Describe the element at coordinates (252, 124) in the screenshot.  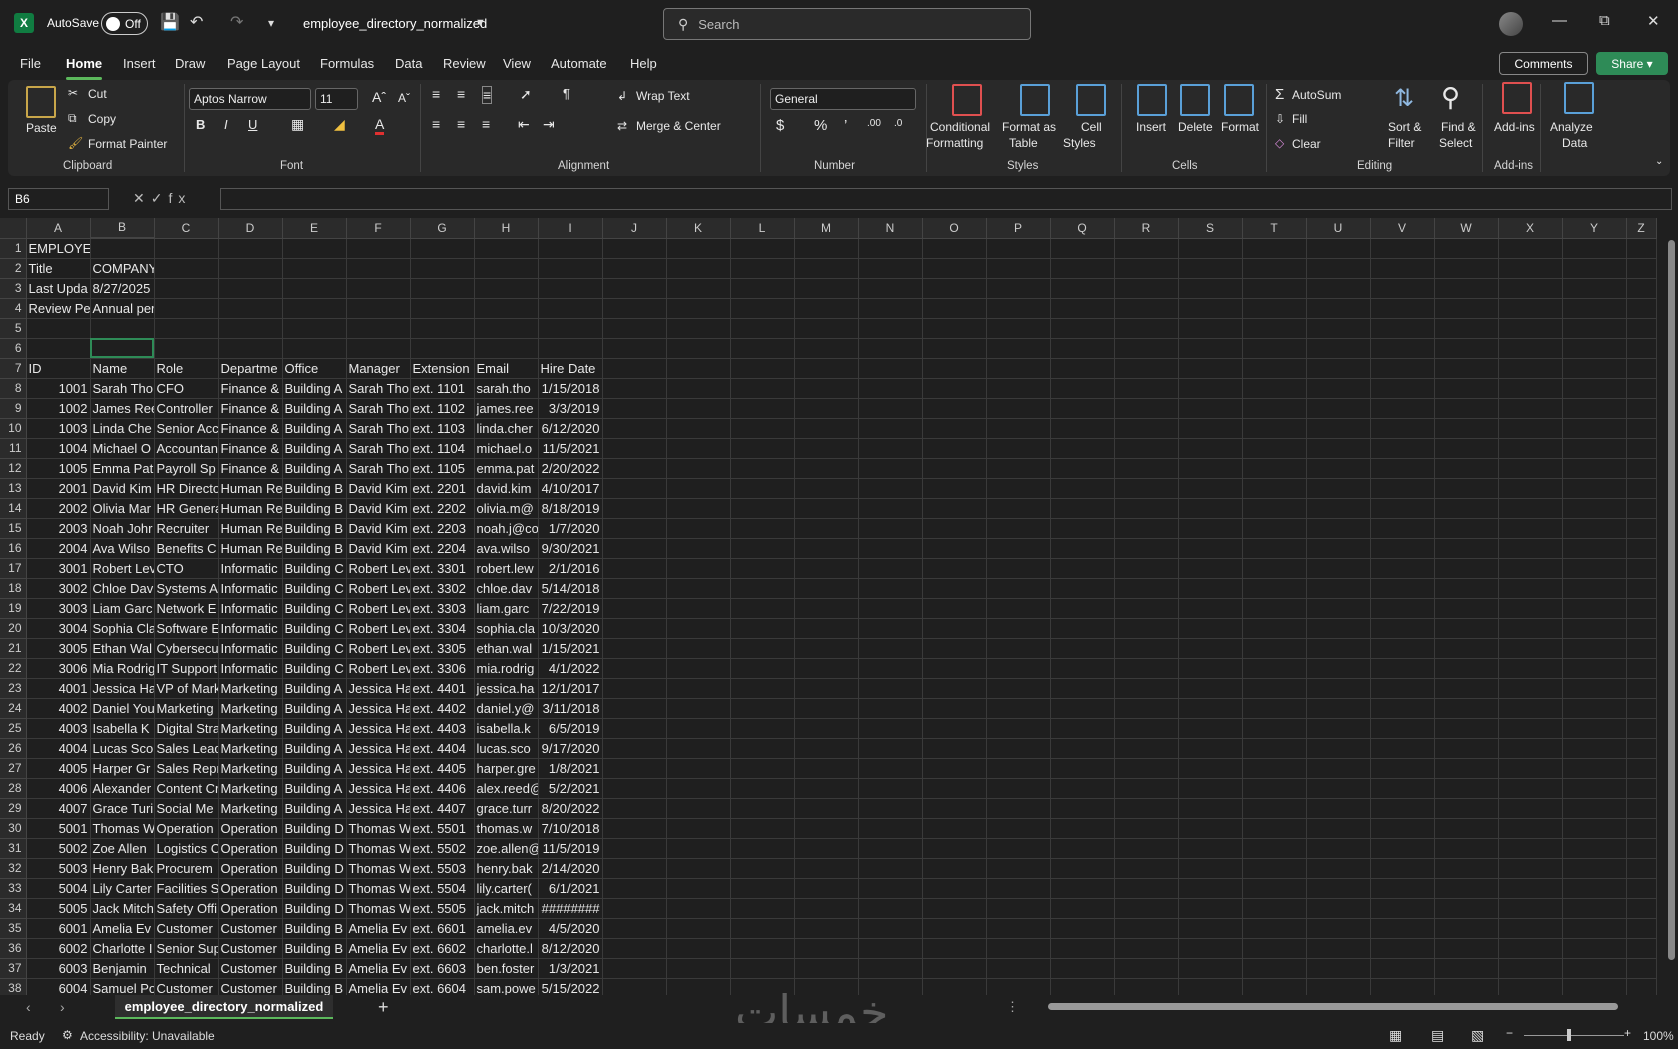
I see `underline-button: U` at that location.